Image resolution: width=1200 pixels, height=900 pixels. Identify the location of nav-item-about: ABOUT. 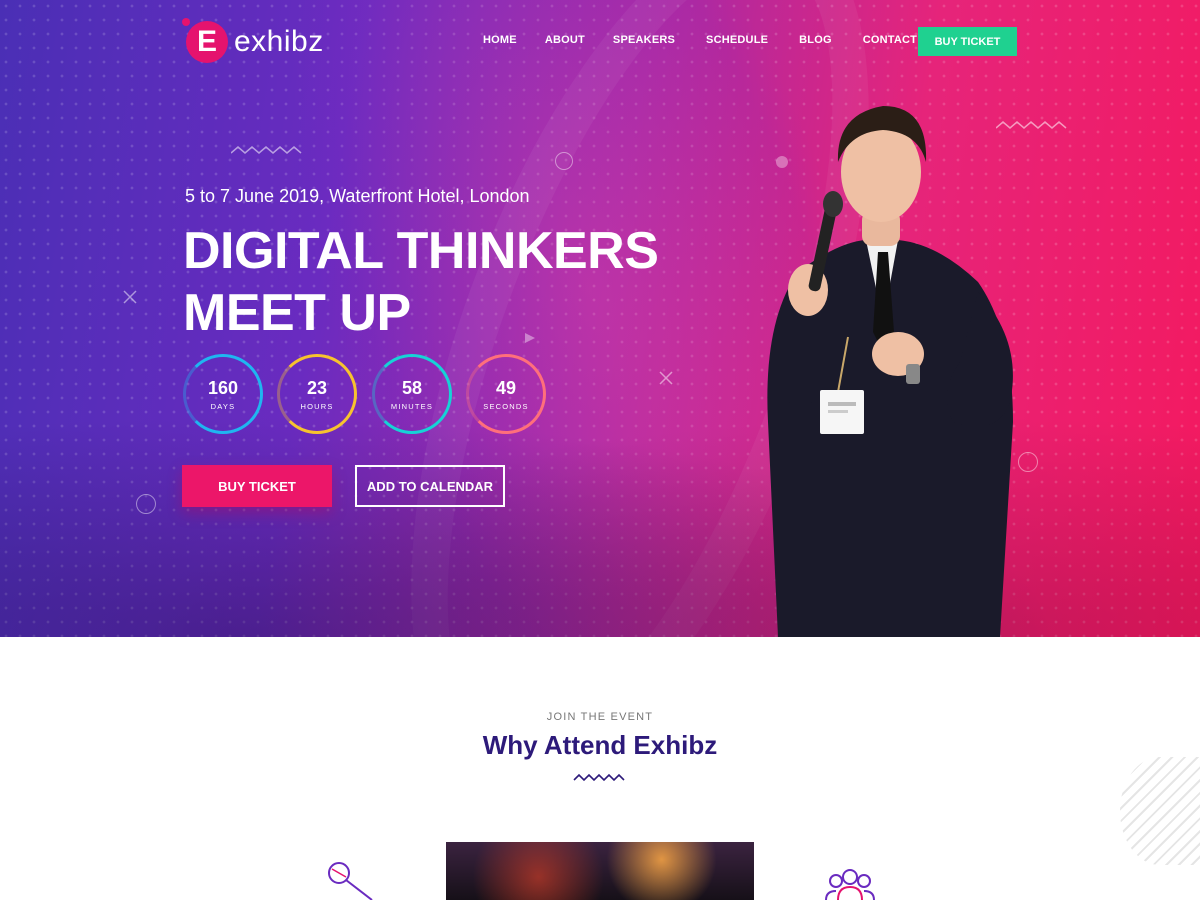
(565, 40).